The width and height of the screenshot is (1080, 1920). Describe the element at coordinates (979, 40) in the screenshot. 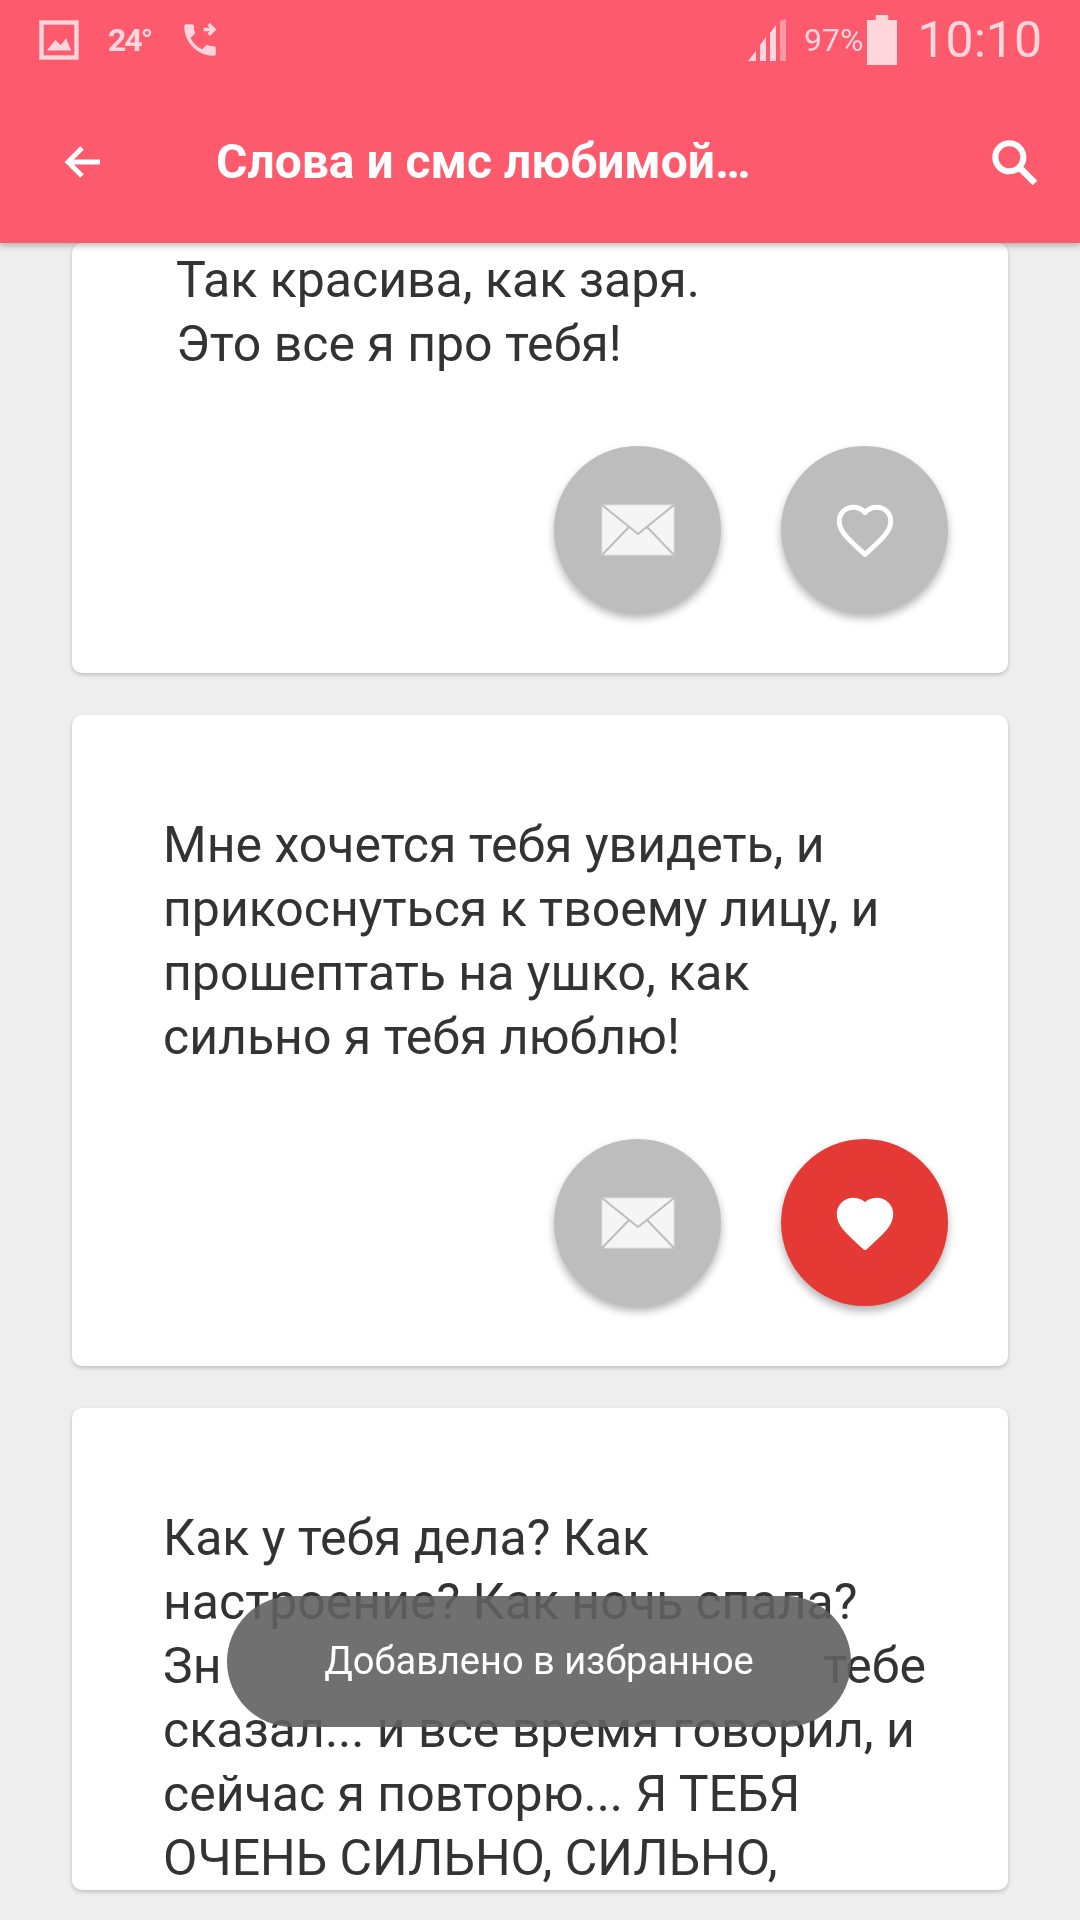

I see `clock-text: 10:10` at that location.